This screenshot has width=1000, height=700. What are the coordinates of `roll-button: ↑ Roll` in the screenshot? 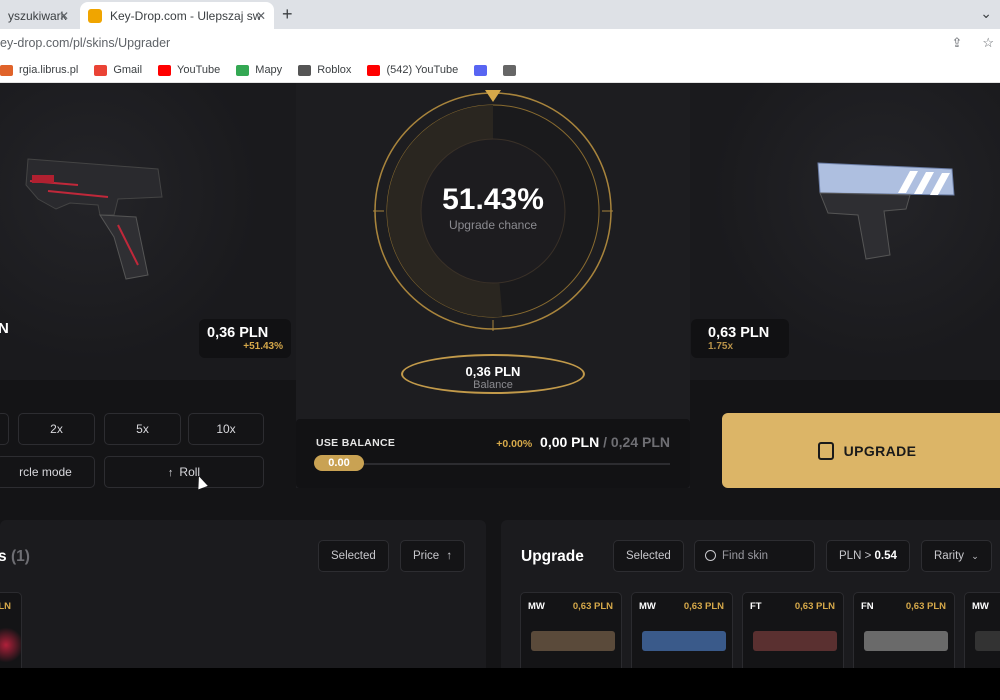 It's located at (184, 472).